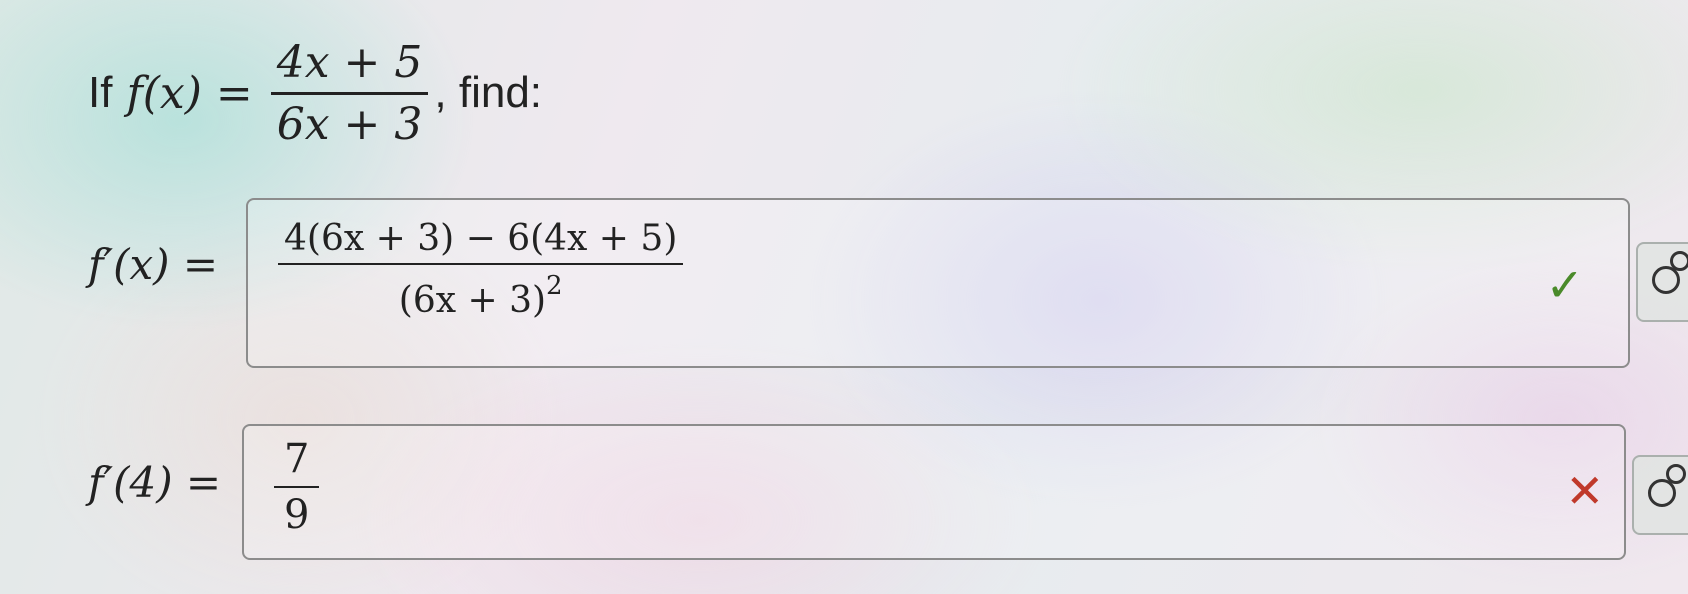  I want to click on question-suffix: , find:, so click(488, 92).